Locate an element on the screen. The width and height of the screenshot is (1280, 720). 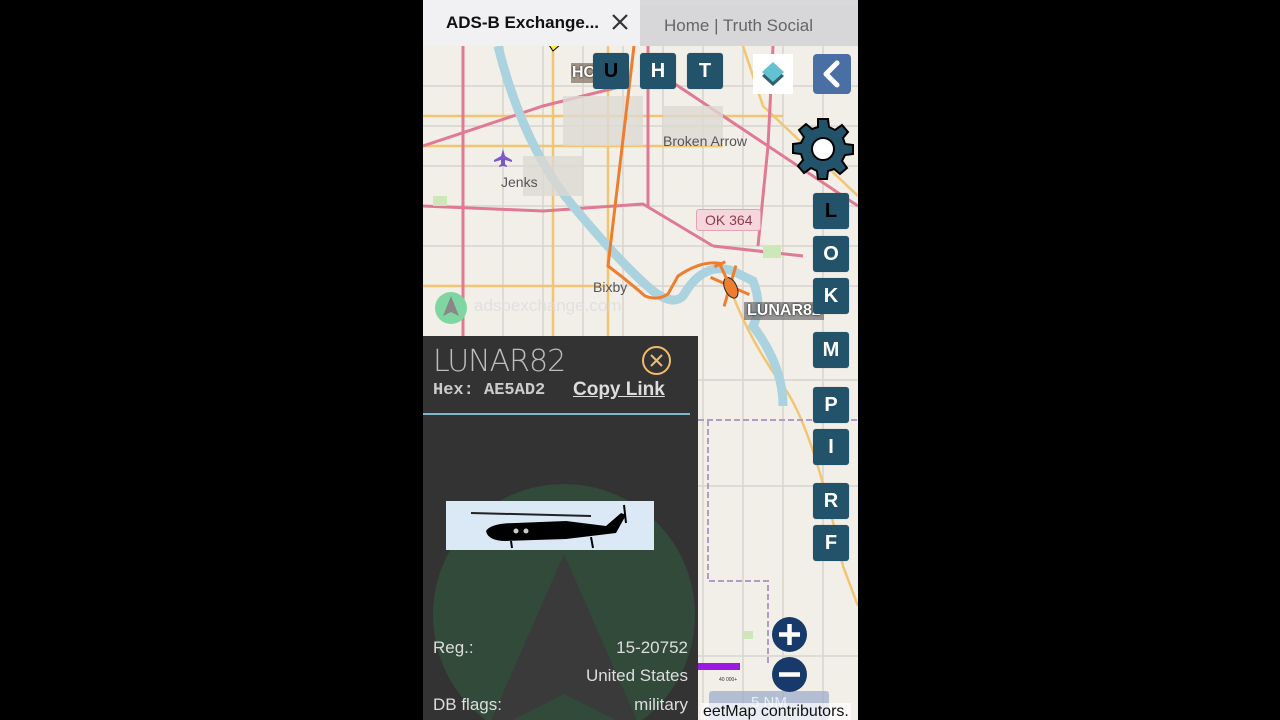
divider is located at coordinates (556, 414).